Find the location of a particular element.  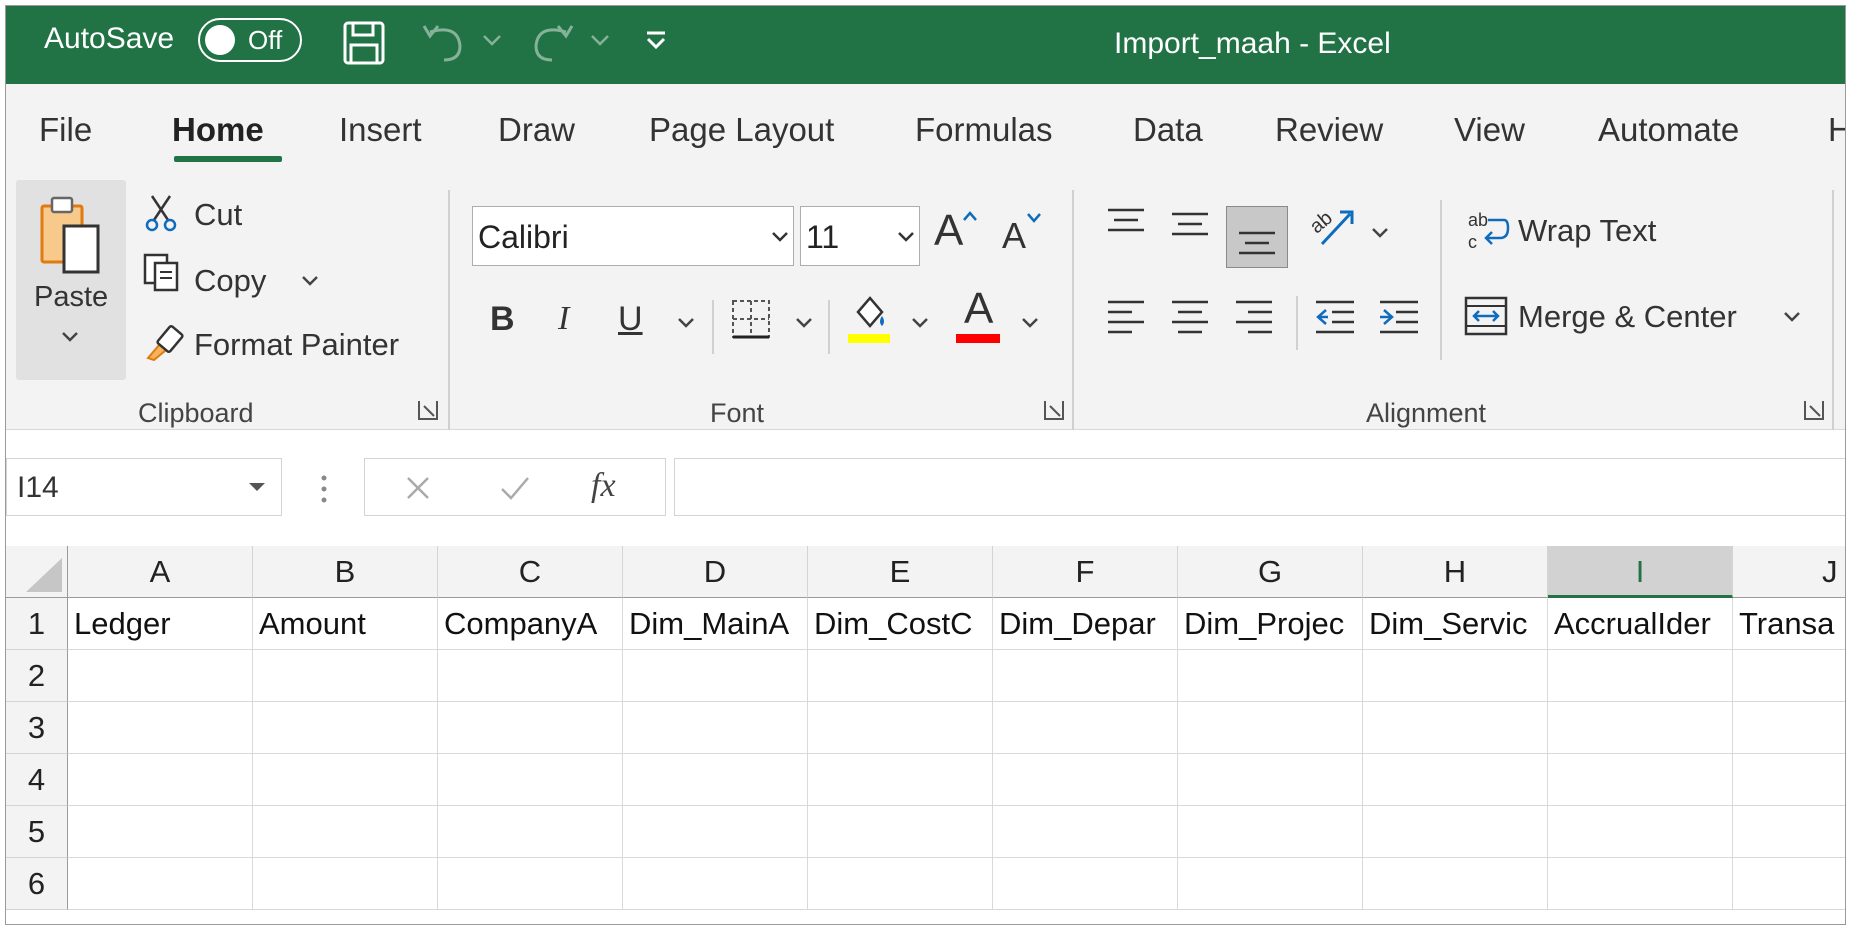

grow-font-button: A is located at coordinates (948, 231).